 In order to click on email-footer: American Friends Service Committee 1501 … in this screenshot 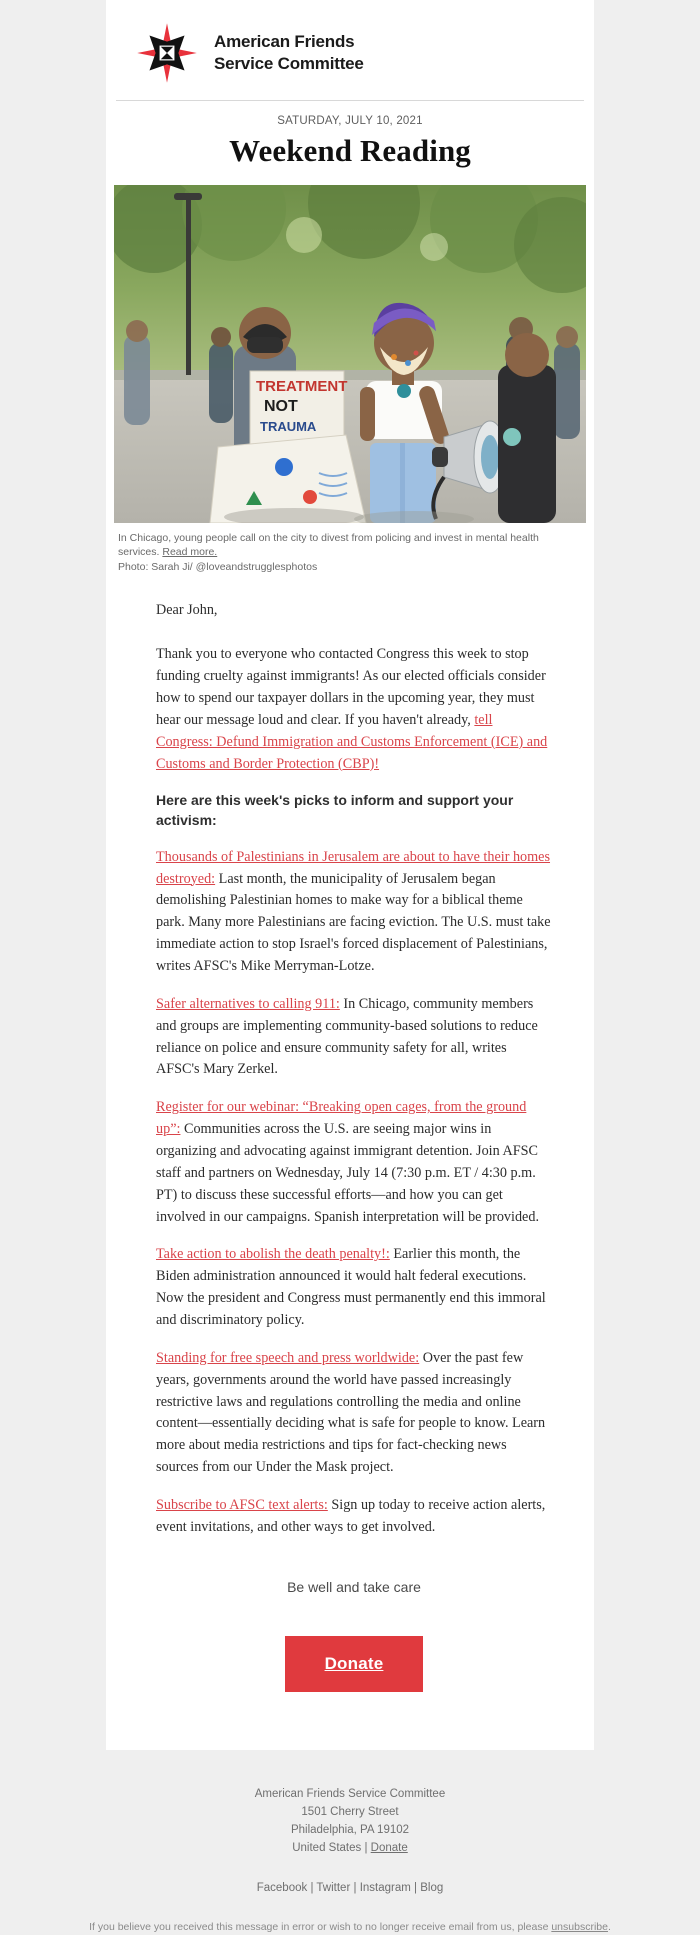, I will do `click(350, 1842)`.